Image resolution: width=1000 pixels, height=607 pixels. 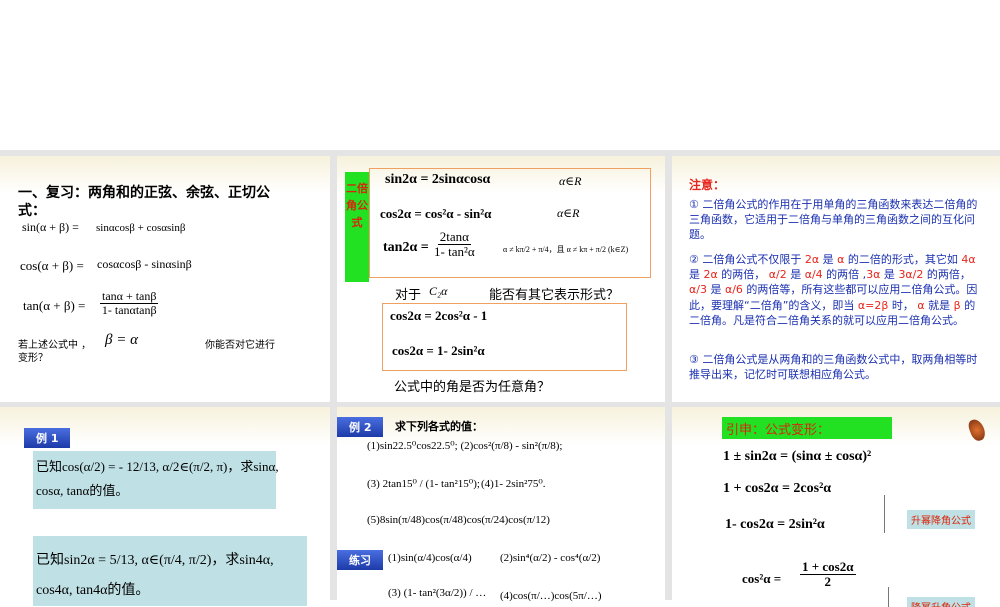 What do you see at coordinates (828, 581) in the screenshot?
I see `denominator: 2` at bounding box center [828, 581].